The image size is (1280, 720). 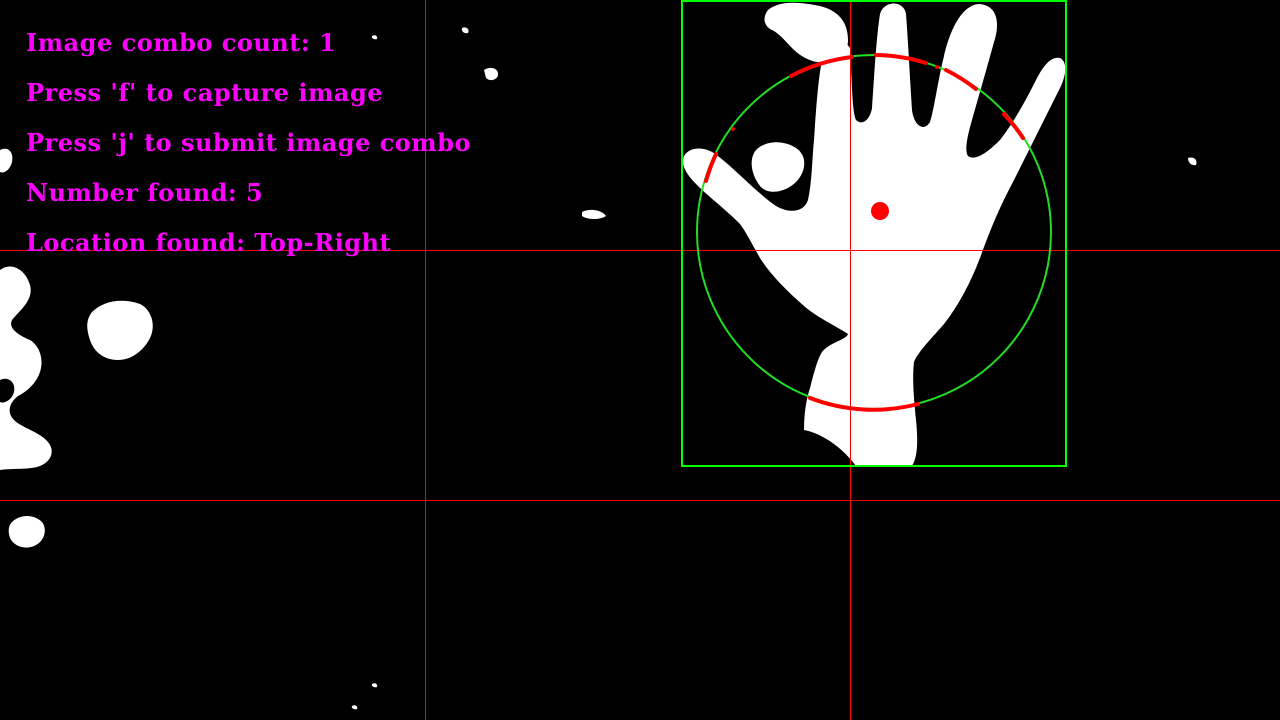 I want to click on submit-hint-label: Press 'j' to submit image combo, so click(x=248, y=142).